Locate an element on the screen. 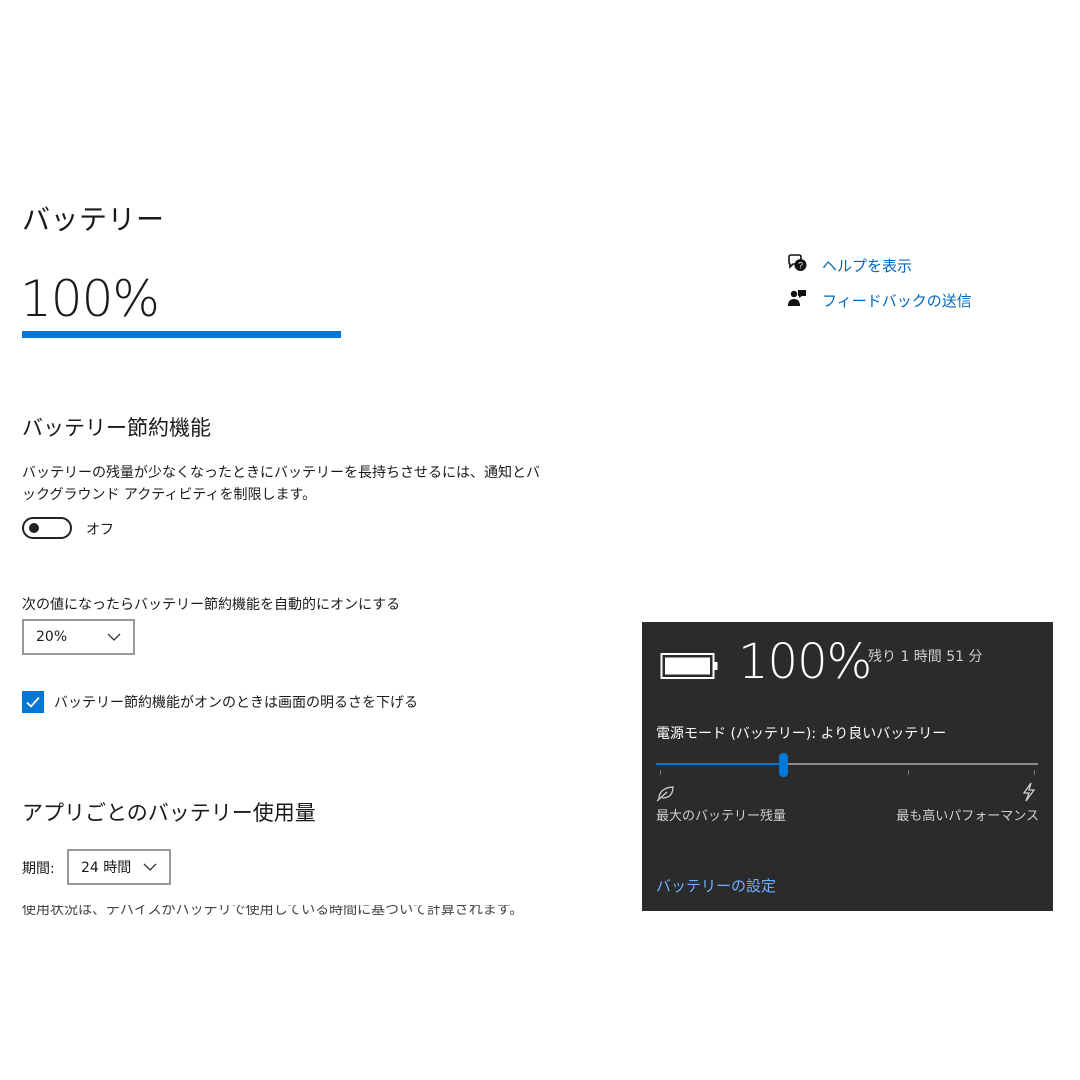 This screenshot has width=1080, height=1080. threshold-value: 20% is located at coordinates (52, 637).